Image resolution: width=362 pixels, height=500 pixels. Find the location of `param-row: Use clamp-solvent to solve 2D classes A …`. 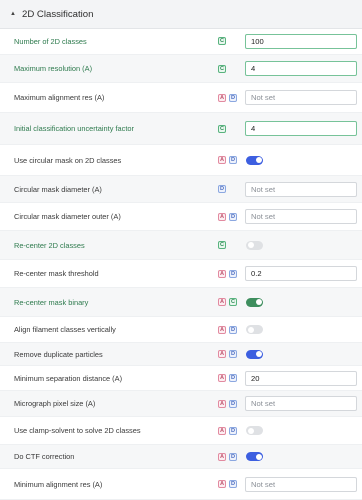

param-row: Use clamp-solvent to solve 2D classes A … is located at coordinates (181, 431).